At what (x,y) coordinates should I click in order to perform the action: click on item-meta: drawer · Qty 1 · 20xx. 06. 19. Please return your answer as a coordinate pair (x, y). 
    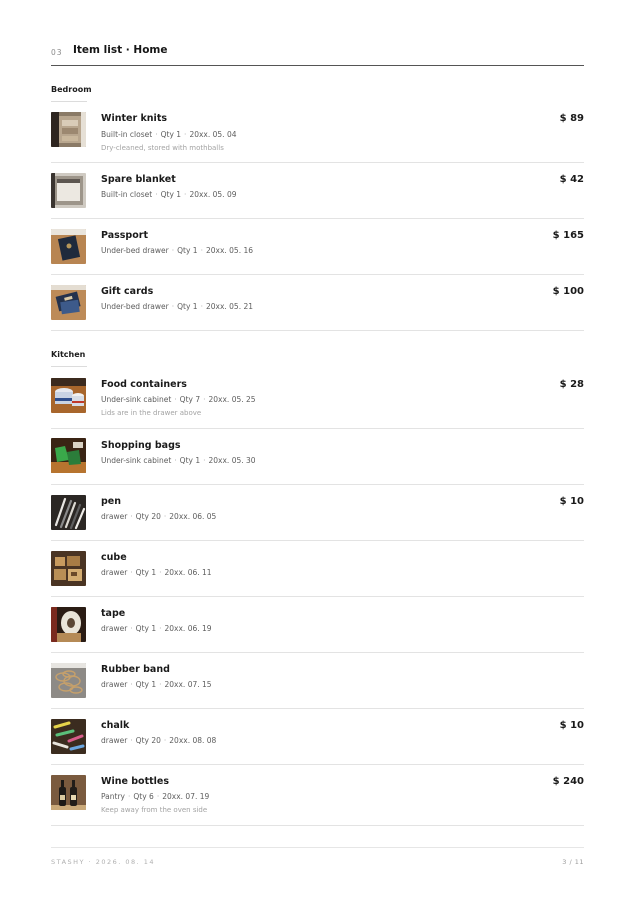
    Looking at the image, I should click on (156, 628).